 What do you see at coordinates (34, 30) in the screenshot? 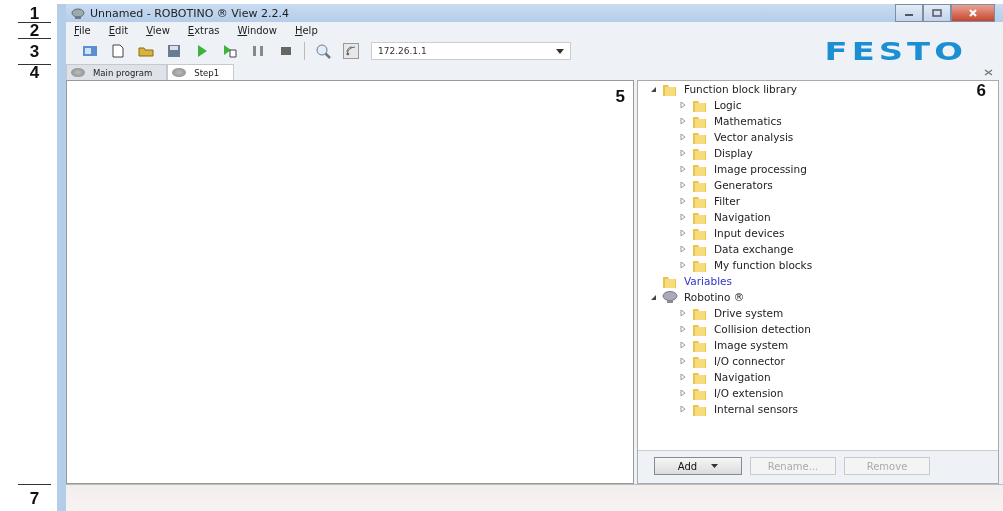
I see `callout-number: 2` at bounding box center [34, 30].